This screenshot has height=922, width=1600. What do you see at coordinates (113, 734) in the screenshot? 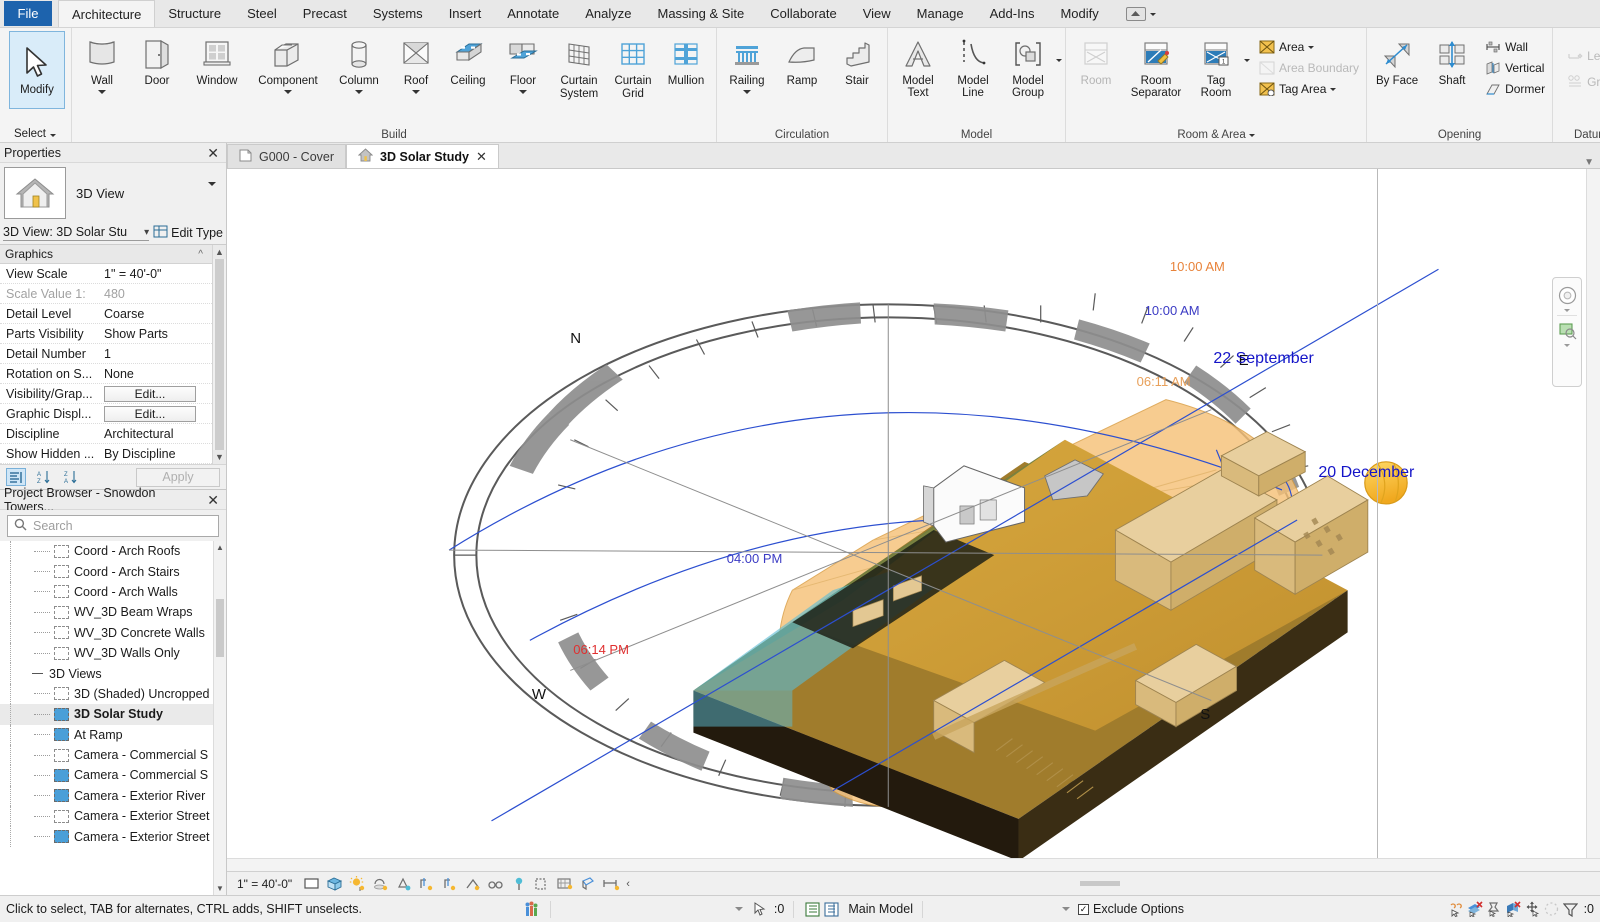
I see `browser-view-item: At Ramp` at bounding box center [113, 734].